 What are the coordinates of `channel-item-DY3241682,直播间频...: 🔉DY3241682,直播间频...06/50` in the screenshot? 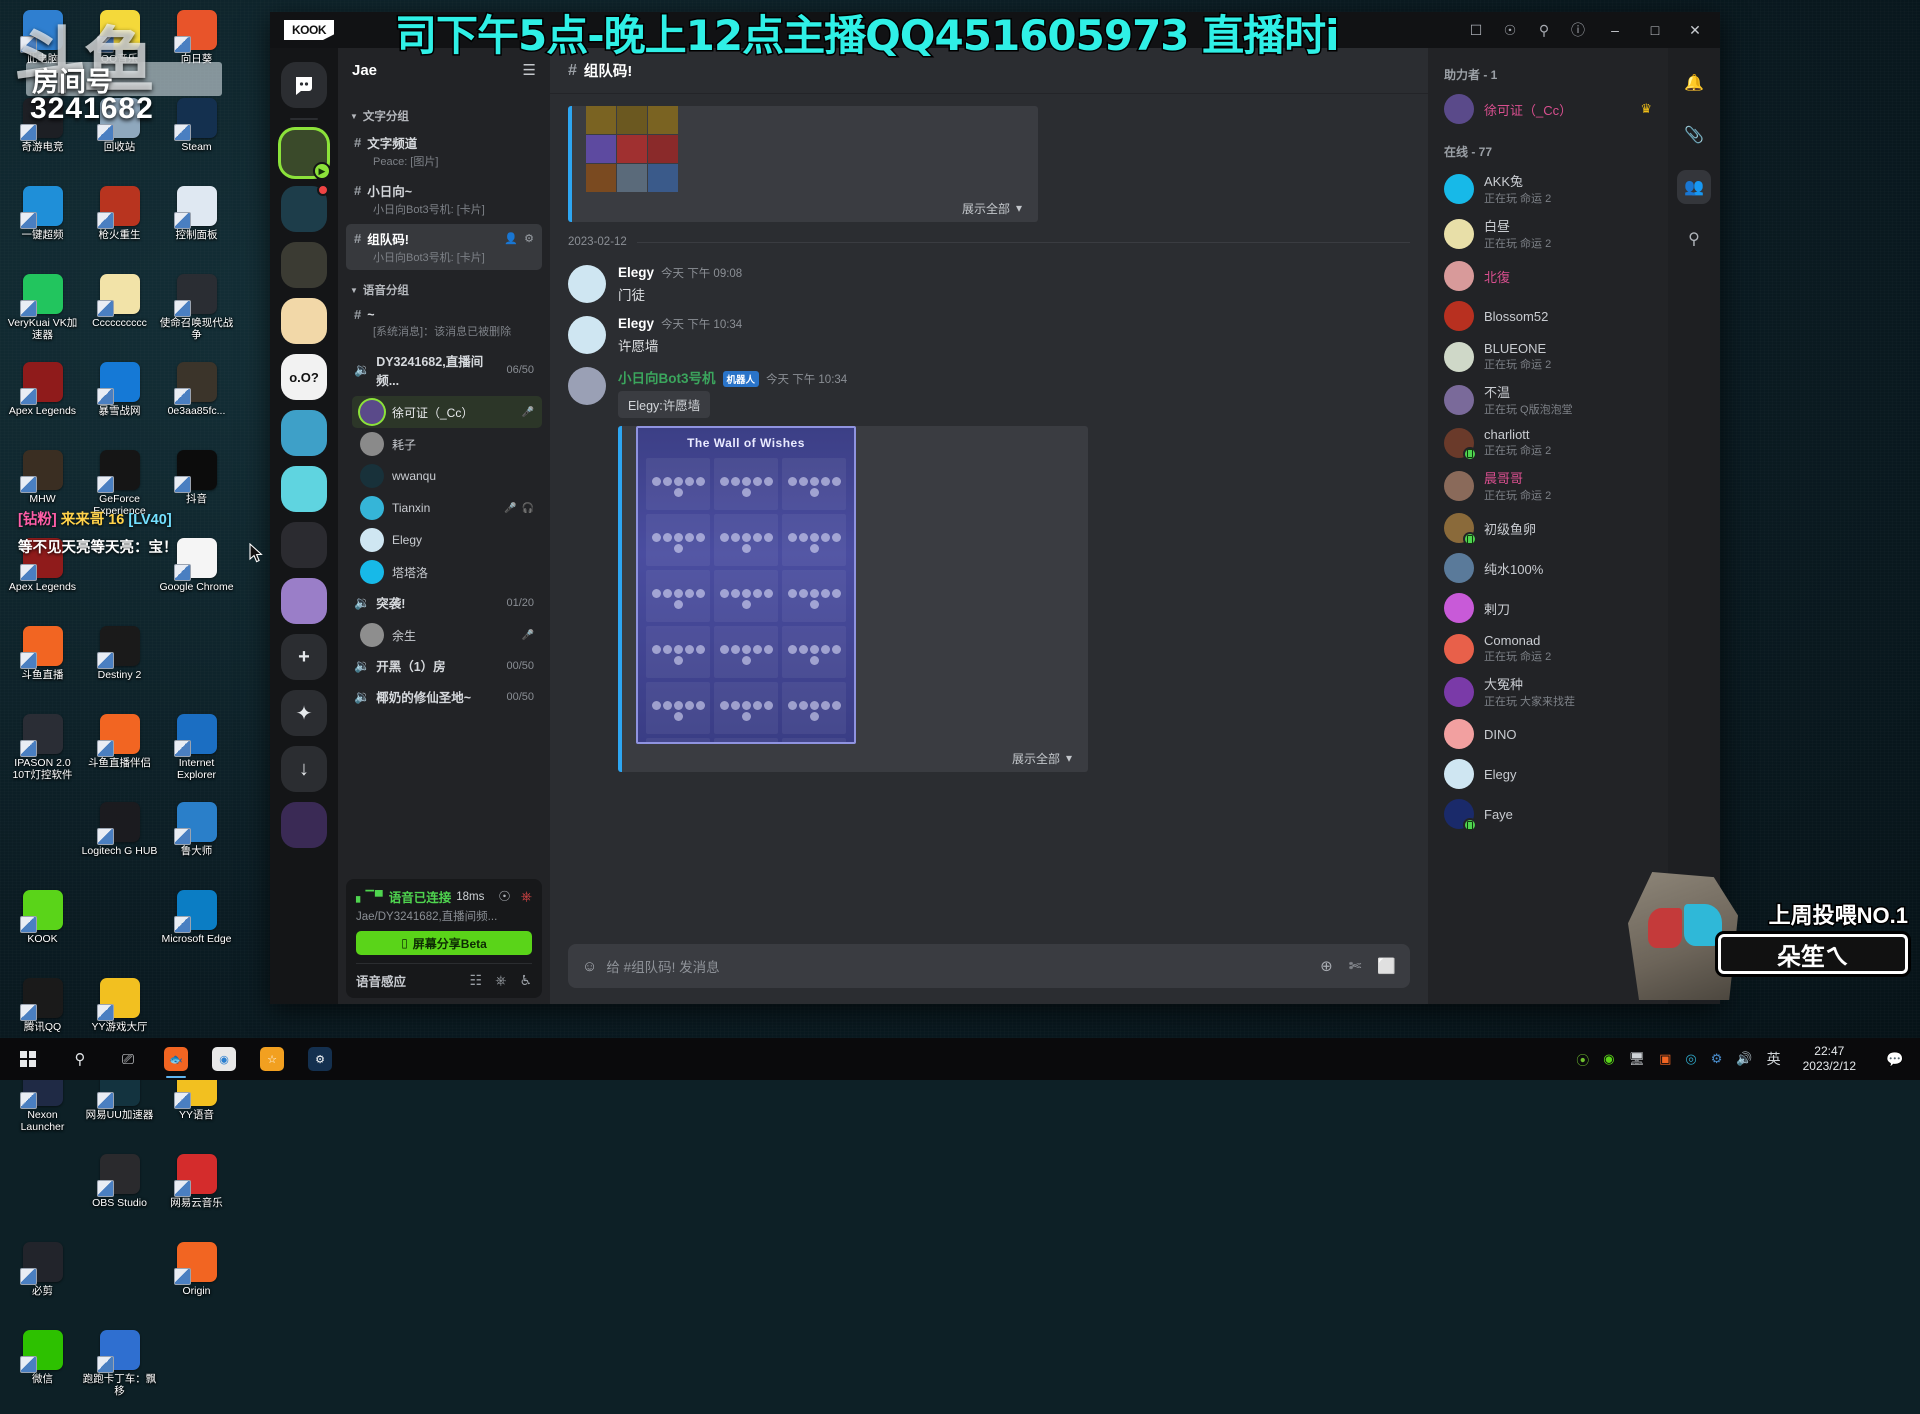 It's located at (444, 370).